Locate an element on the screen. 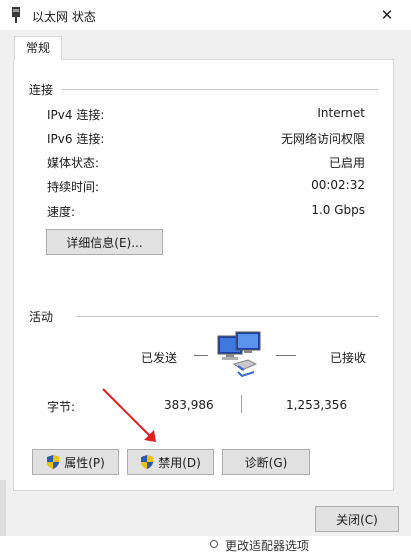 The image size is (411, 554). network-adapter-icon is located at coordinates (16, 15).